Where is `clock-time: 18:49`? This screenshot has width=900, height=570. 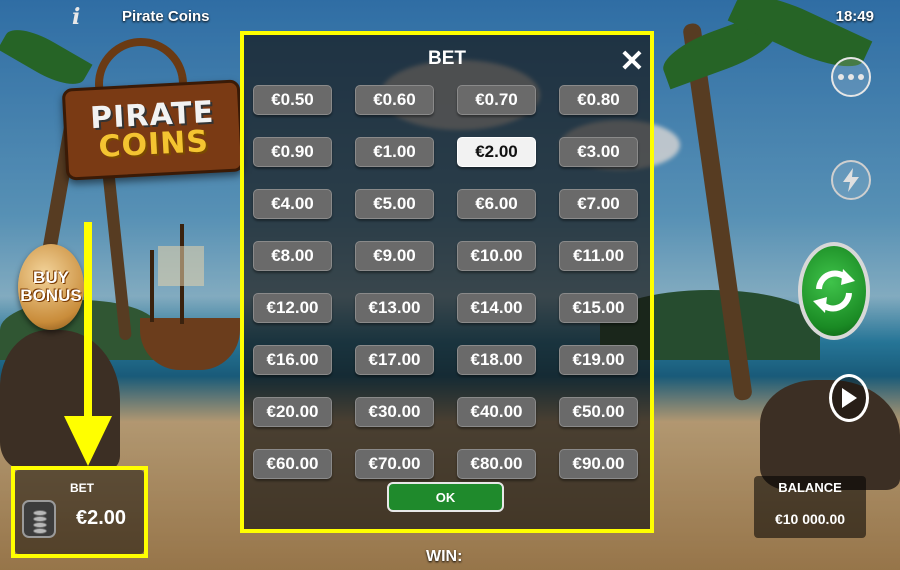
clock-time: 18:49 is located at coordinates (854, 16).